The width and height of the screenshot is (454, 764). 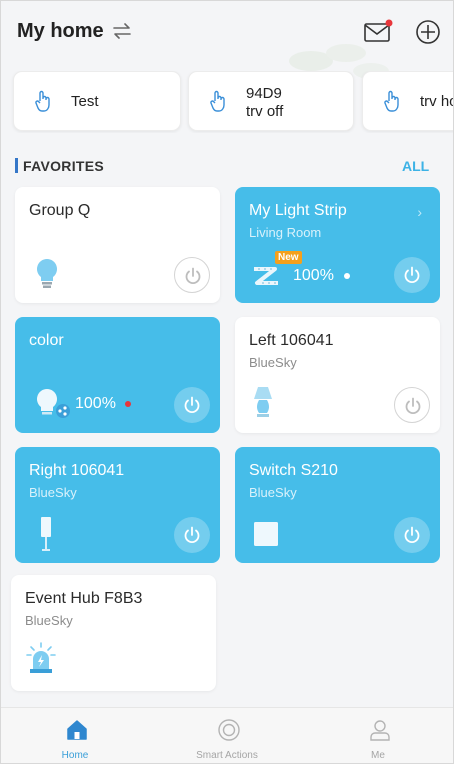 What do you see at coordinates (428, 32) in the screenshot?
I see `add-device-icon` at bounding box center [428, 32].